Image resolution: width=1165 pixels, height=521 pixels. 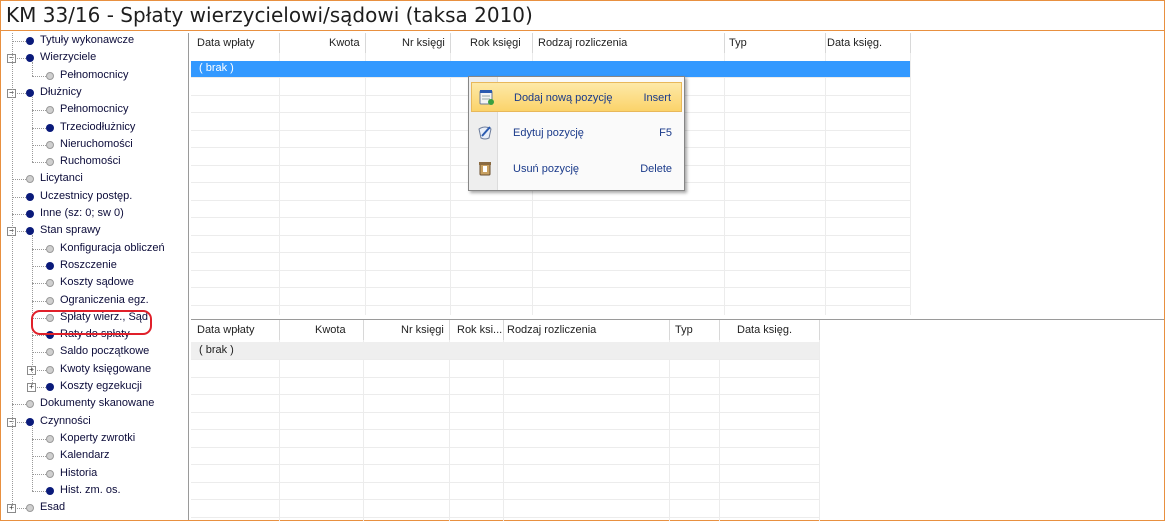 I want to click on tree-item: Uczestnicy postęp., so click(x=94, y=197).